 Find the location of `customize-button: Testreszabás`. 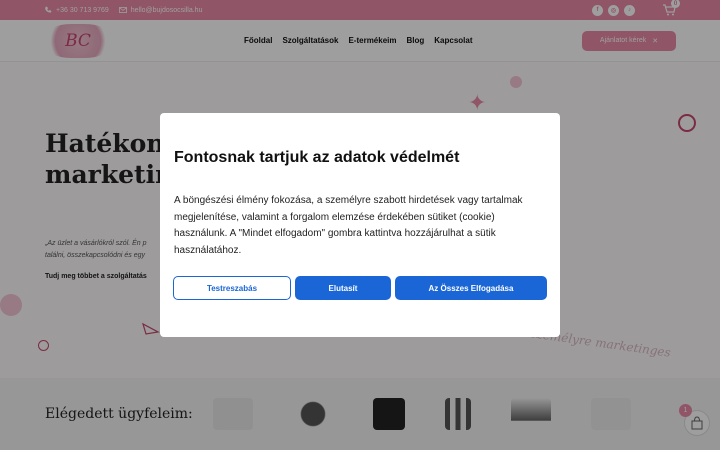

customize-button: Testreszabás is located at coordinates (232, 288).